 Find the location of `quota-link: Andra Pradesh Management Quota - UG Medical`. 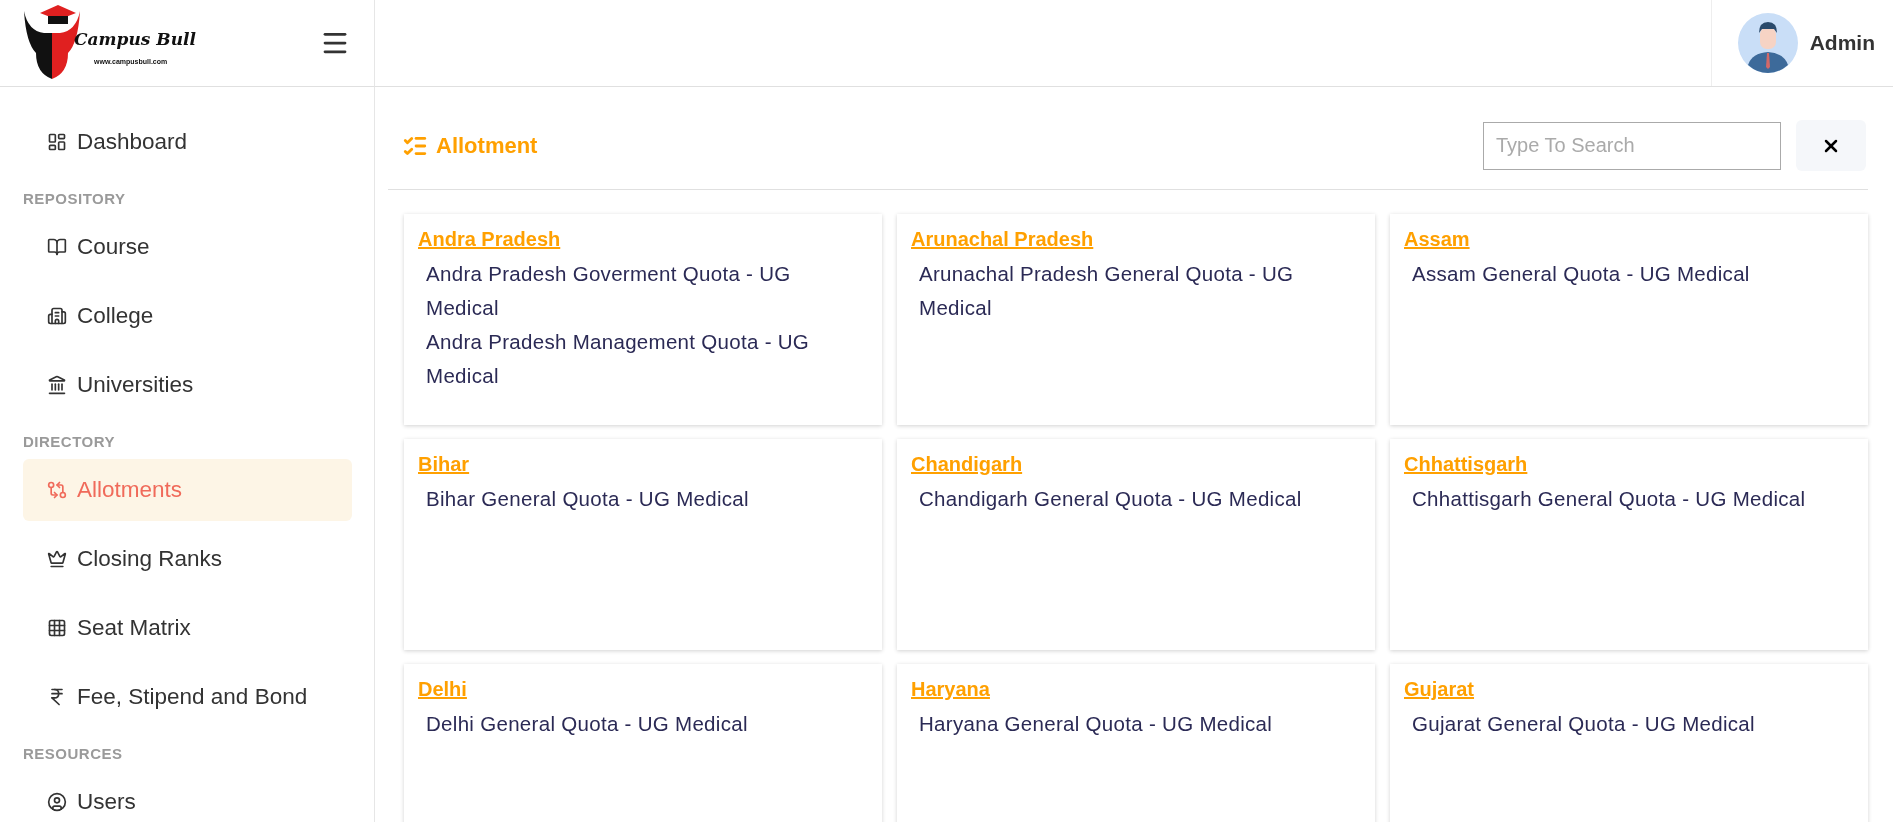

quota-link: Andra Pradesh Management Quota - UG Medical is located at coordinates (629, 359).